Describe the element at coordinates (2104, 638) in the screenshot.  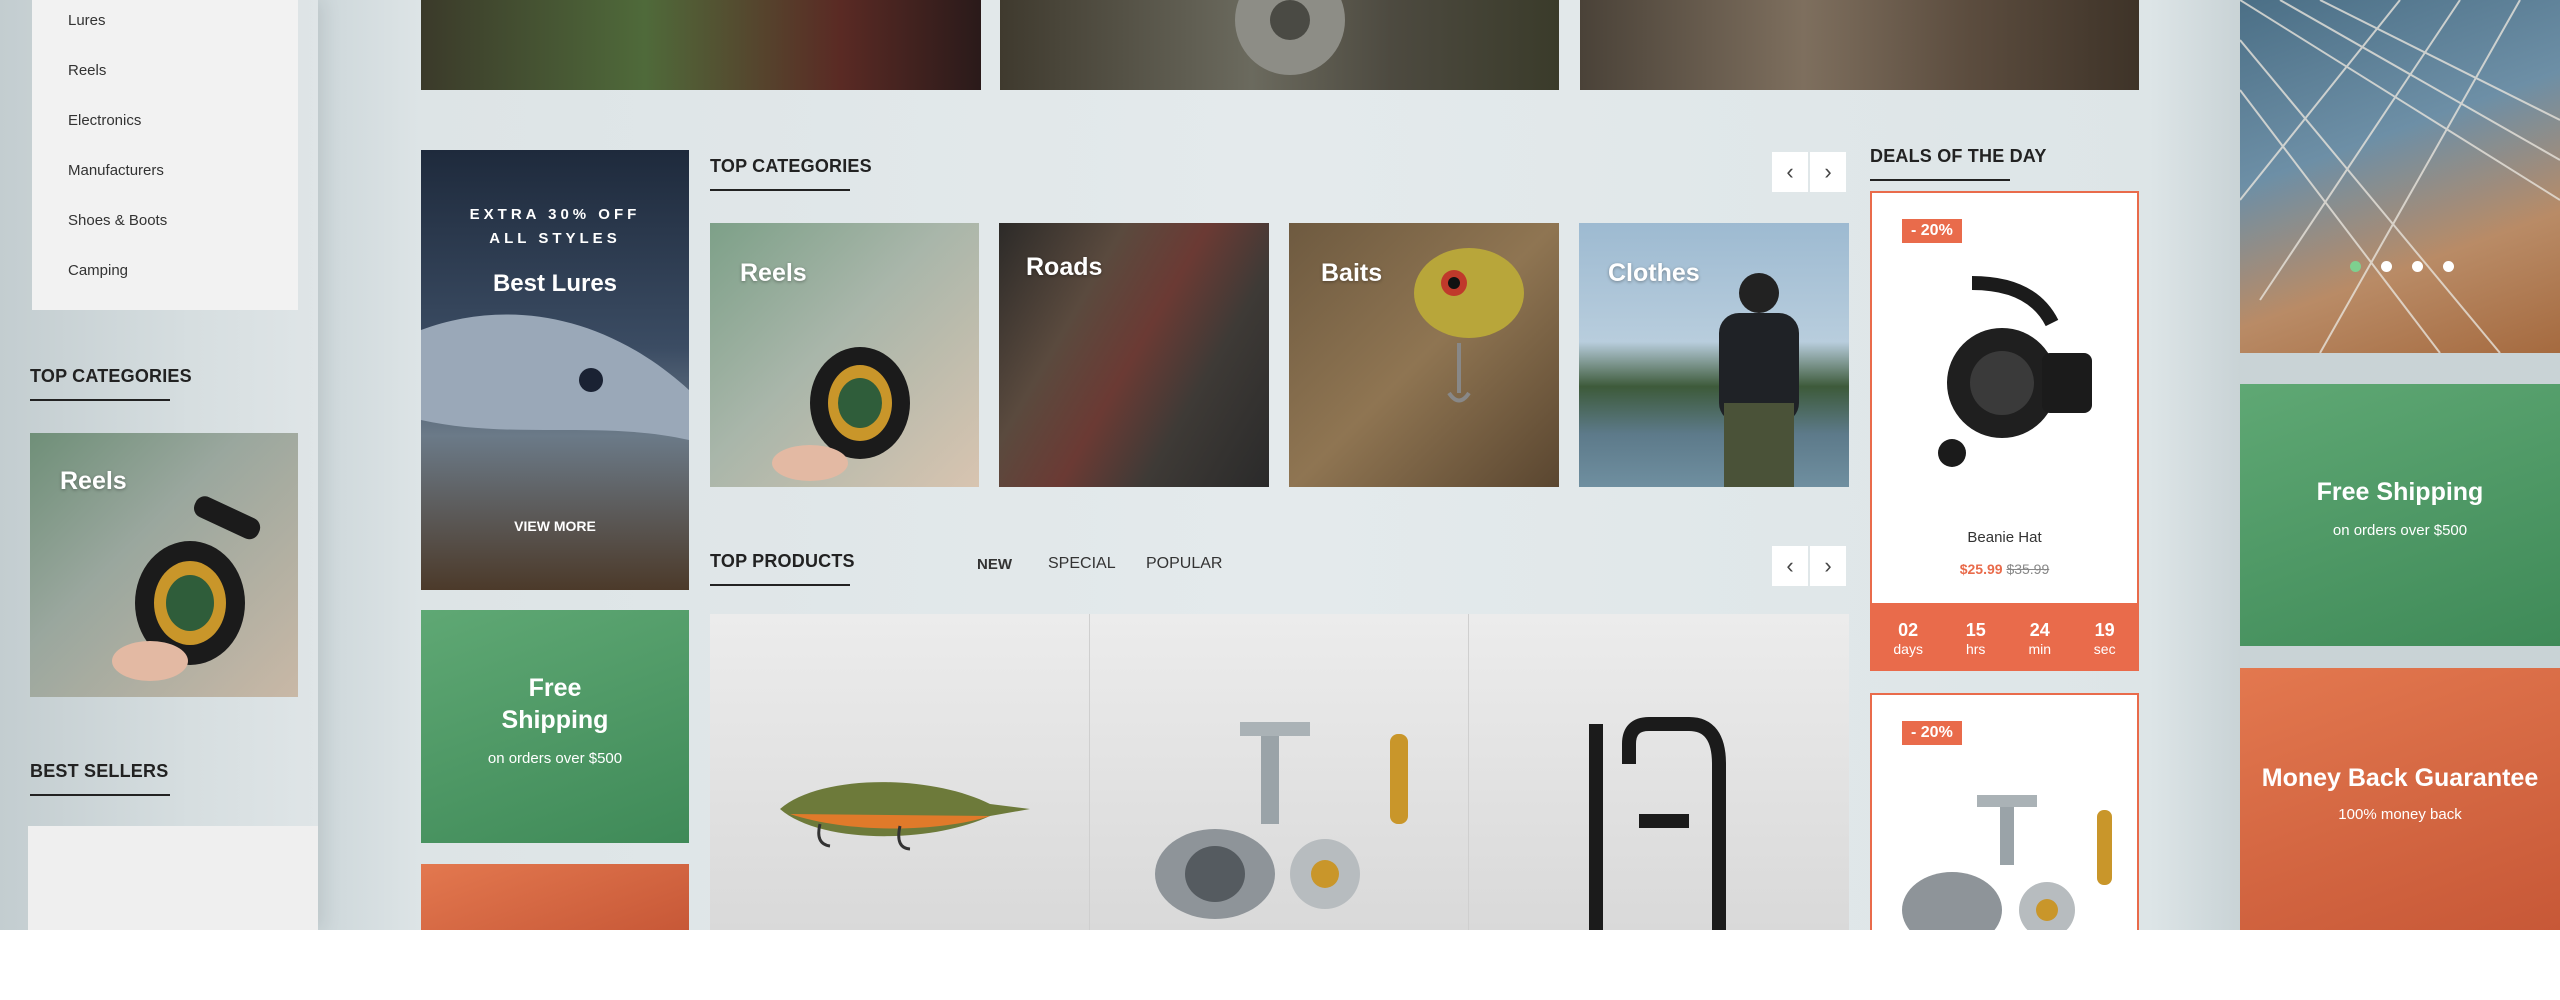
I see `timer-seconds: 19 sec` at that location.